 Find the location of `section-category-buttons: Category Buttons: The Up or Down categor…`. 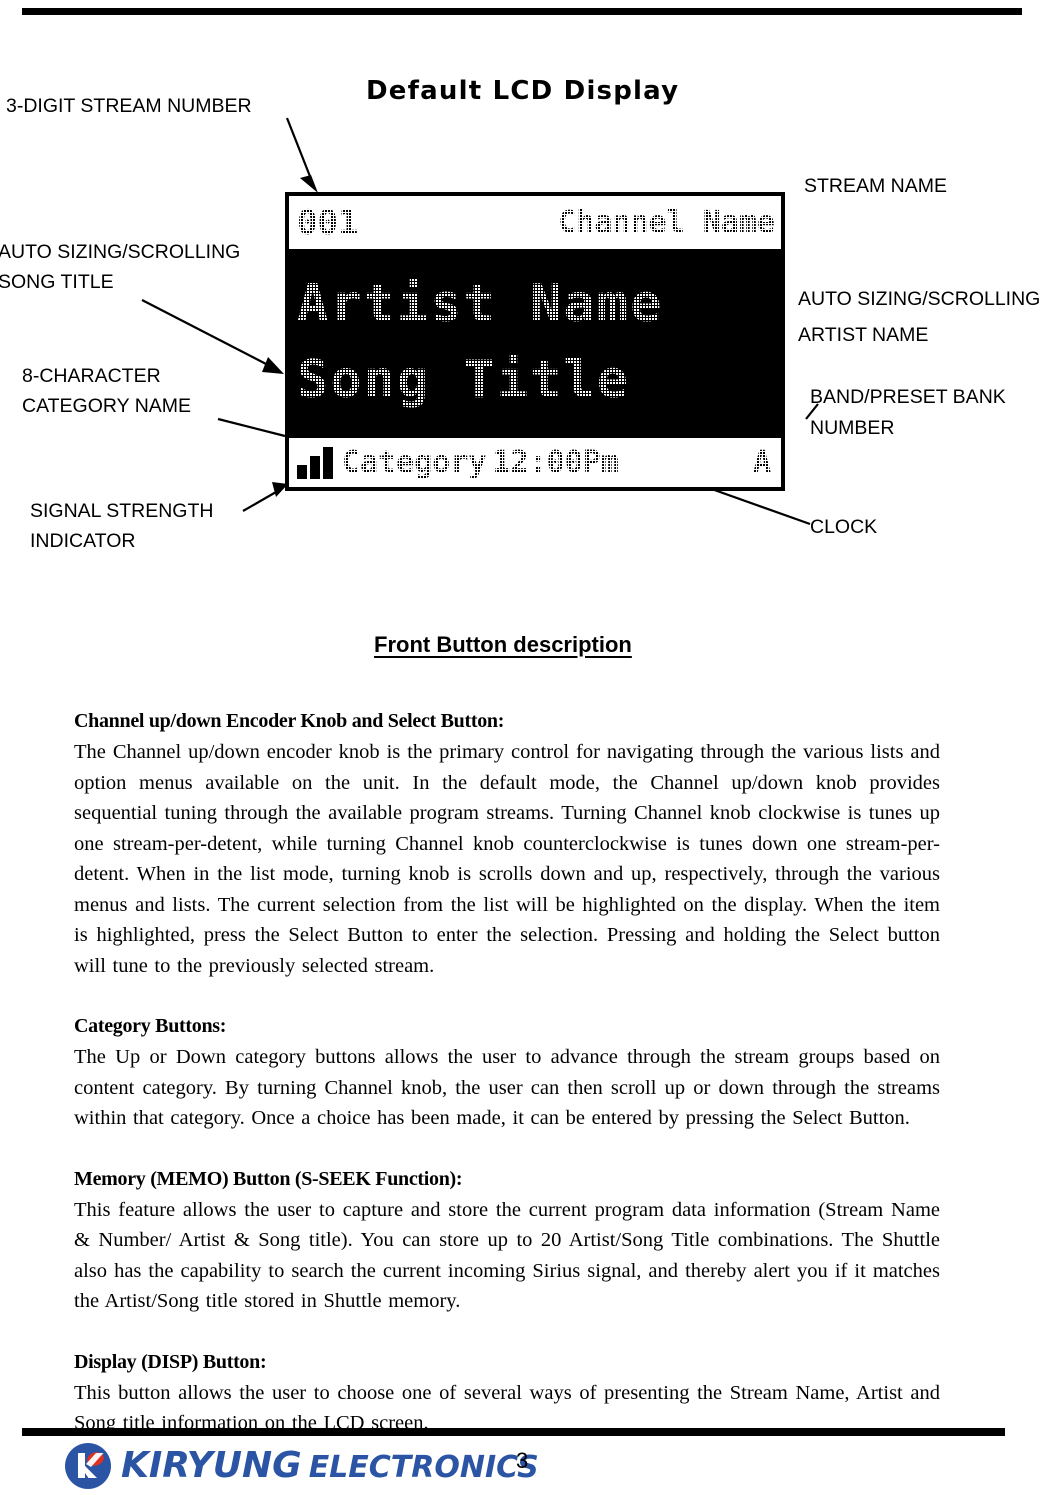

section-category-buttons: Category Buttons: The Up or Down categor… is located at coordinates (507, 1072).